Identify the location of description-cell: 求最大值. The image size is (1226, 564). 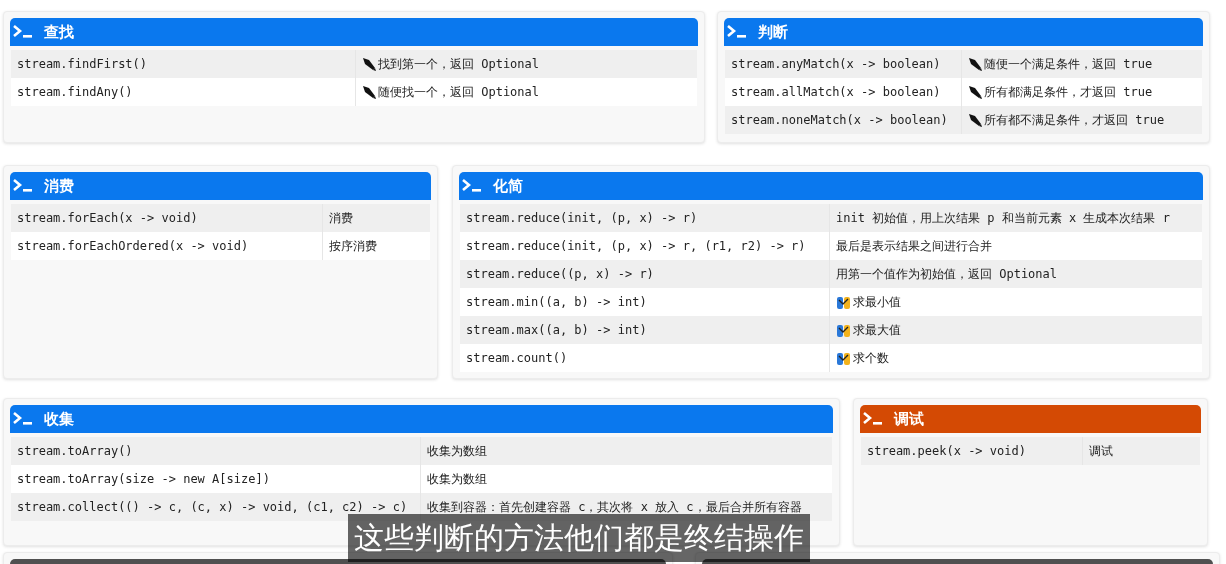
(865, 330).